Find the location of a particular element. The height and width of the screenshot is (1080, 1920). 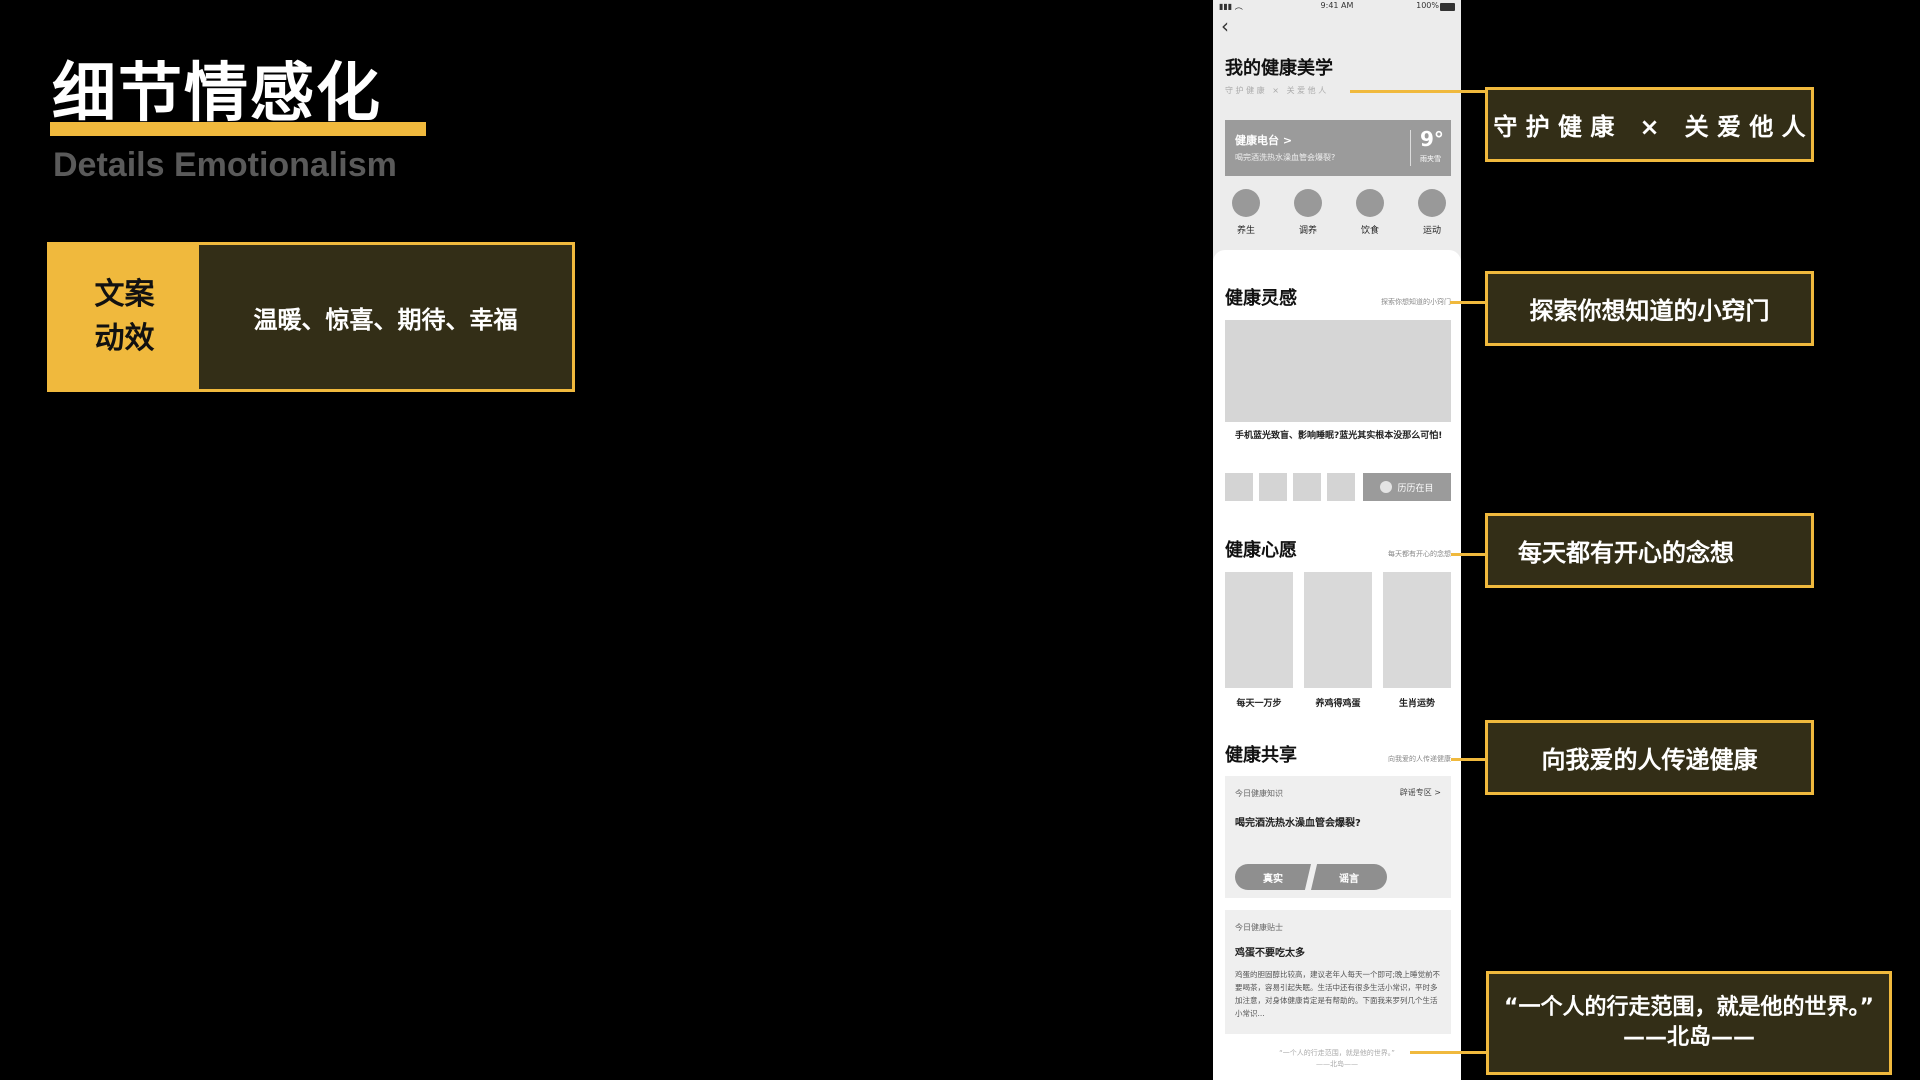

inspiration-article: 手机蓝光致盲、影响睡眠?蓝光其实根本没那么可怕! is located at coordinates (1339, 436).